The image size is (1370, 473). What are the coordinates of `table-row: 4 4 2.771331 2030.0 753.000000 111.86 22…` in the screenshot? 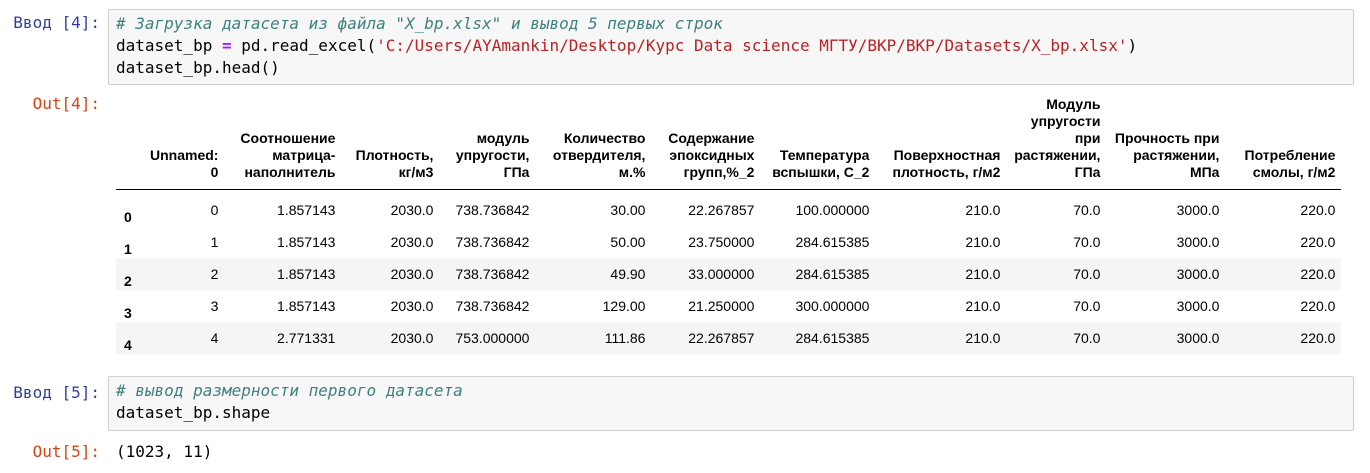 It's located at (729, 338).